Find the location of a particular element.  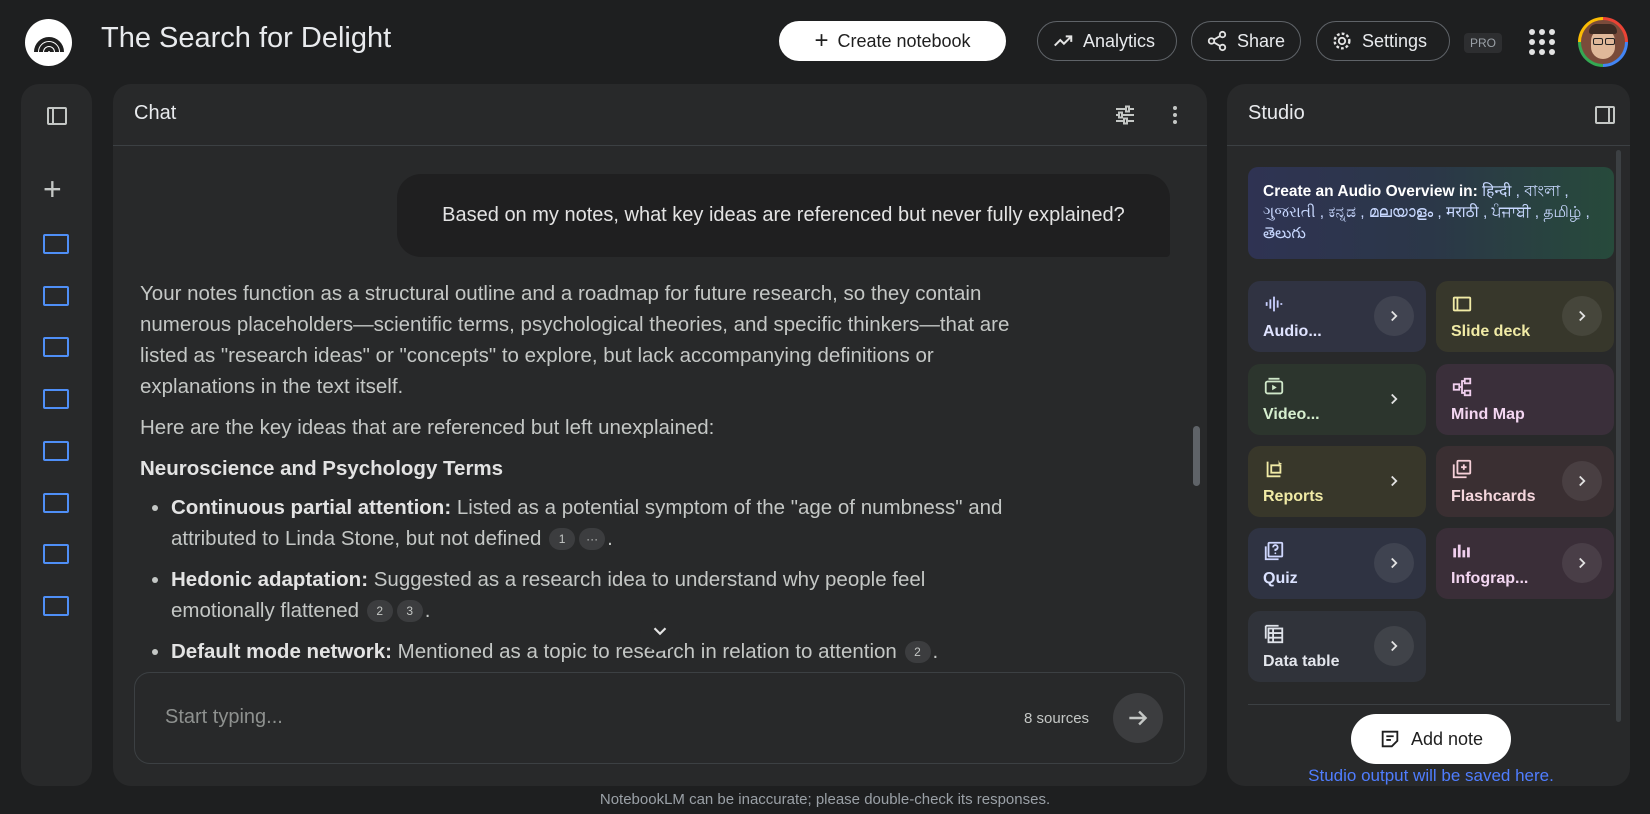

studio-tile-label: Mind Map is located at coordinates (1488, 414).